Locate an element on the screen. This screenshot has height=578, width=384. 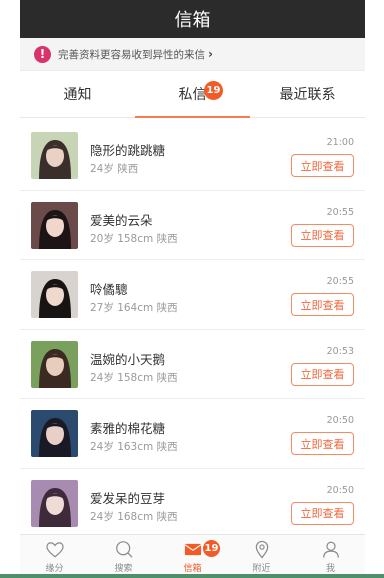
heart-icon is located at coordinates (54, 550).